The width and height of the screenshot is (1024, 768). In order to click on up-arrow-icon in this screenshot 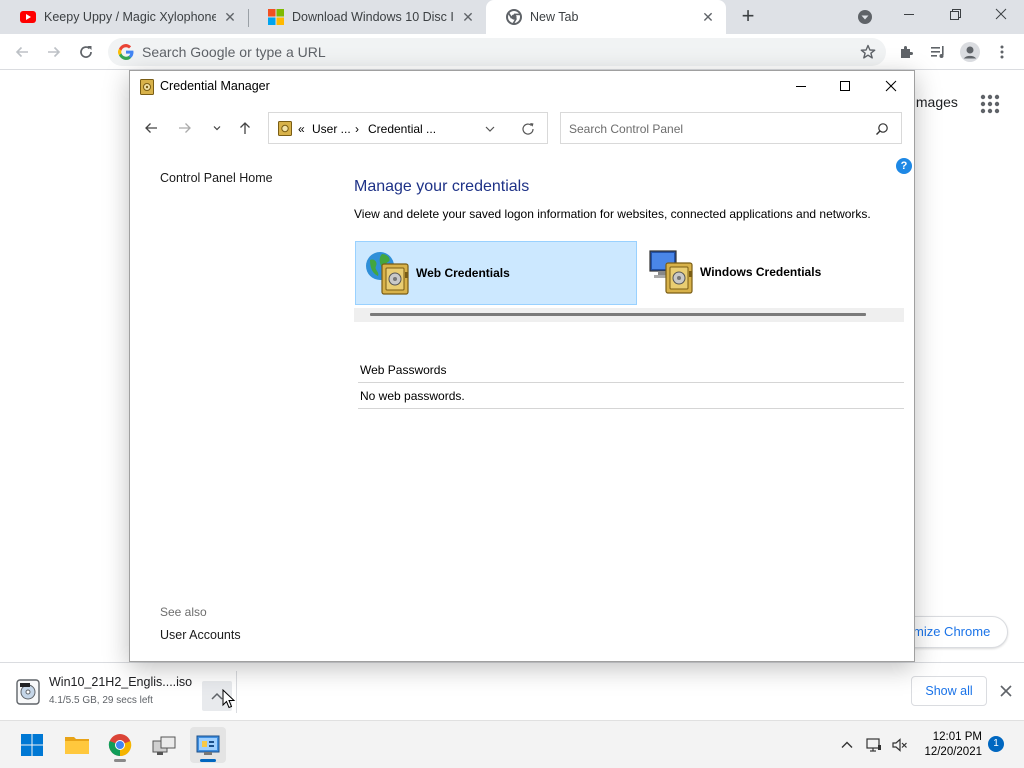, I will do `click(245, 128)`.